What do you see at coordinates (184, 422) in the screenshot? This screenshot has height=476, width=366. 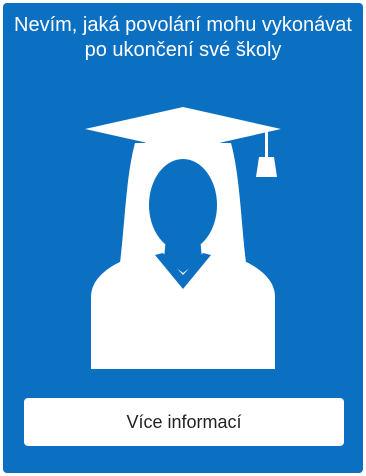 I see `more-info-button: Více informací` at bounding box center [184, 422].